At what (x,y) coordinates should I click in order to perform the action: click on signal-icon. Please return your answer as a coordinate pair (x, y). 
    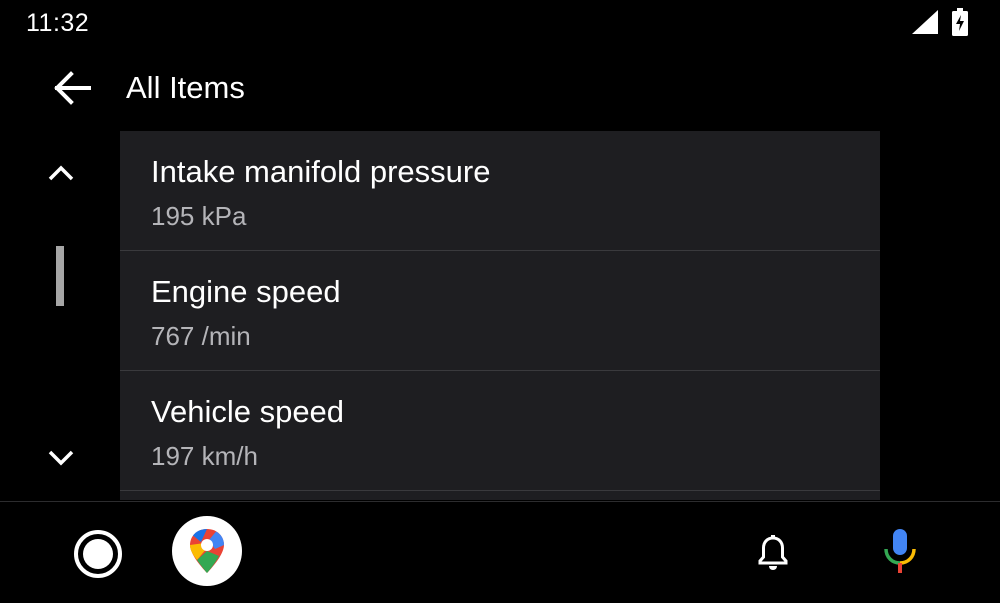
    Looking at the image, I should click on (925, 22).